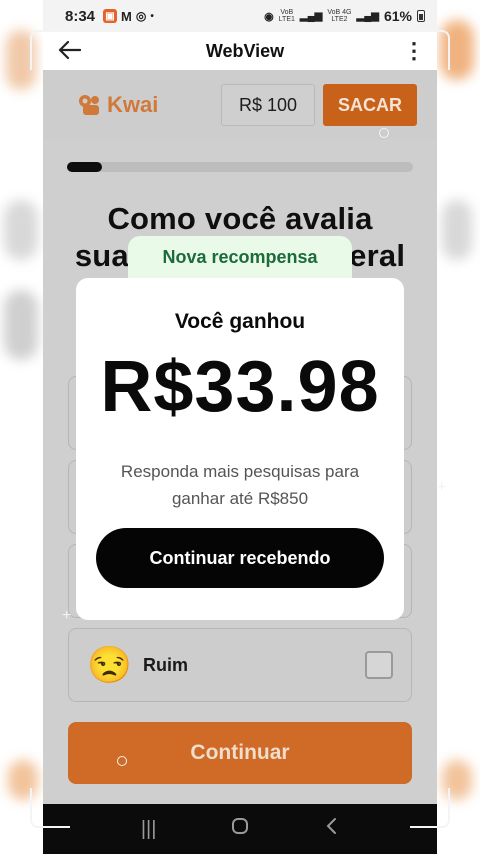 The height and width of the screenshot is (854, 480). Describe the element at coordinates (240, 558) in the screenshot. I see `continue-receiving-button: Continuar recebendo` at that location.